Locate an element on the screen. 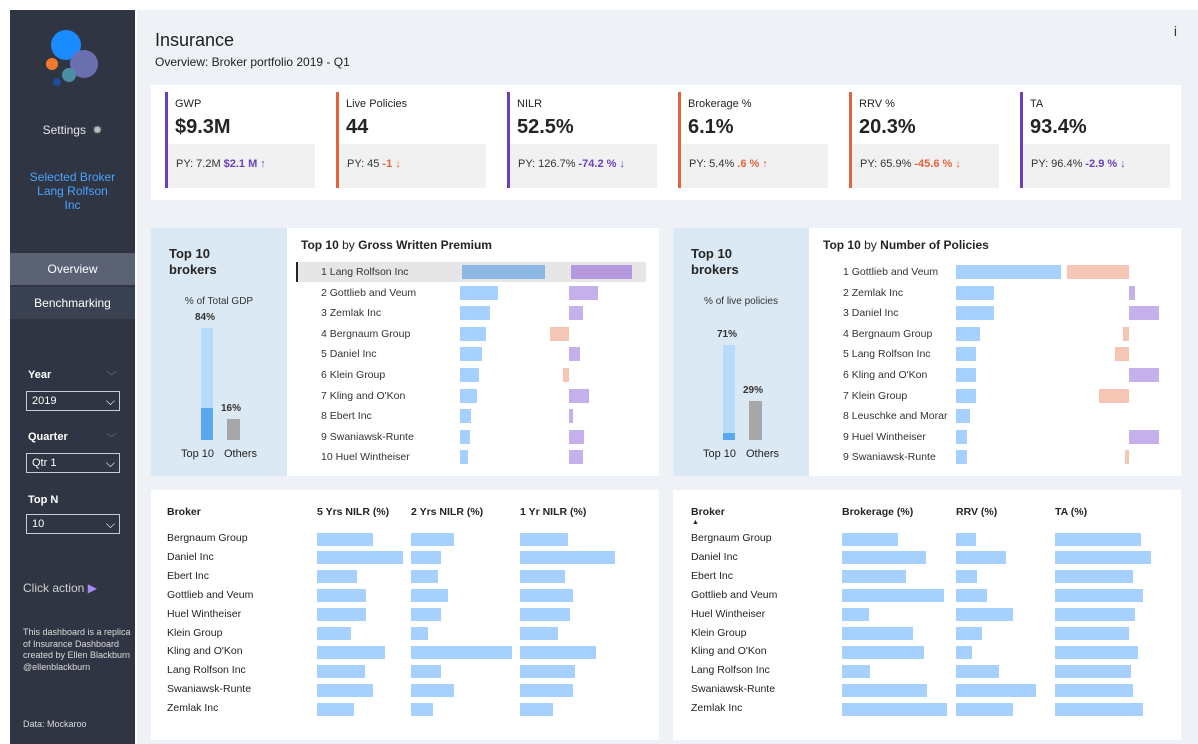  top10-selected-share-bar is located at coordinates (207, 424).